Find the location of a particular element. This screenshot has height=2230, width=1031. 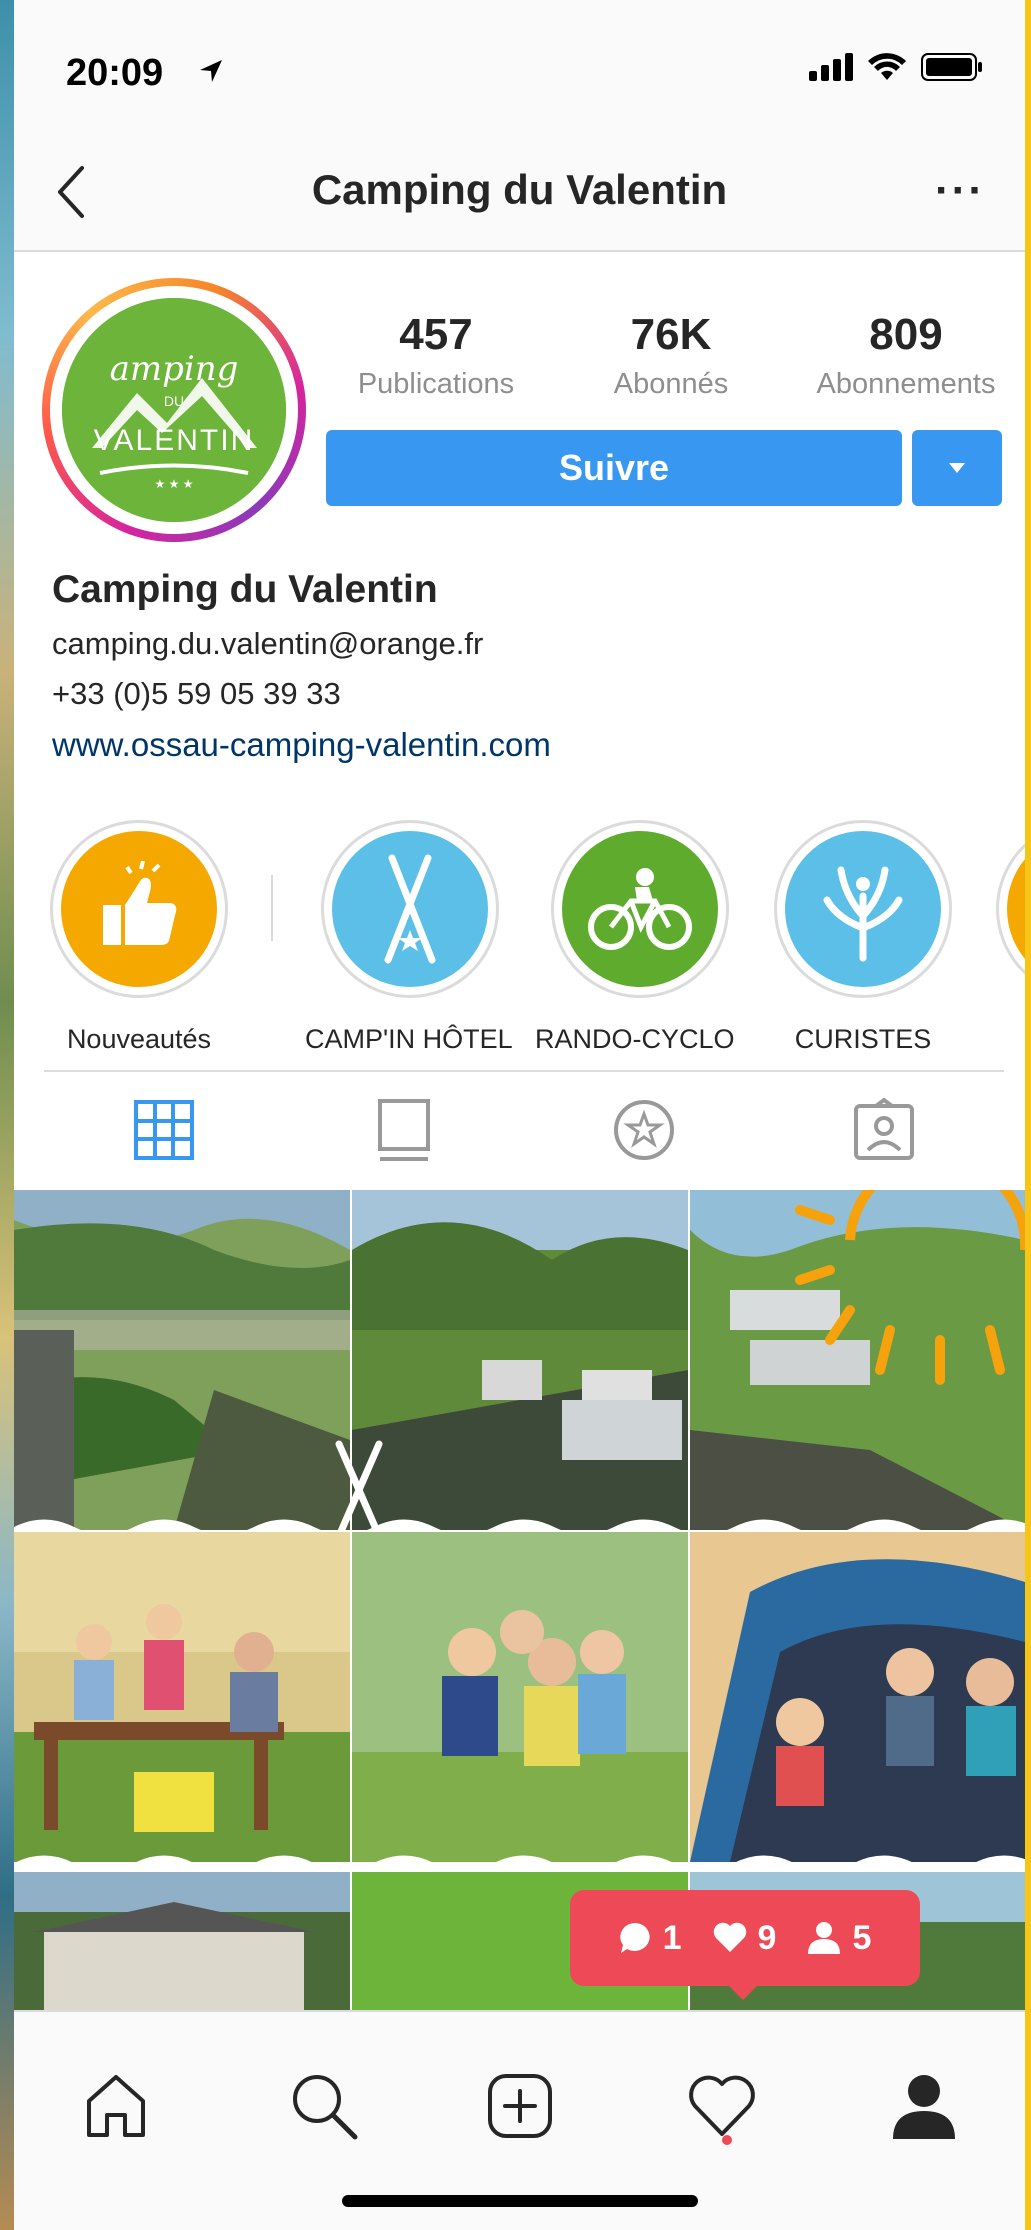

kids-tent-photo is located at coordinates (857, 1697).